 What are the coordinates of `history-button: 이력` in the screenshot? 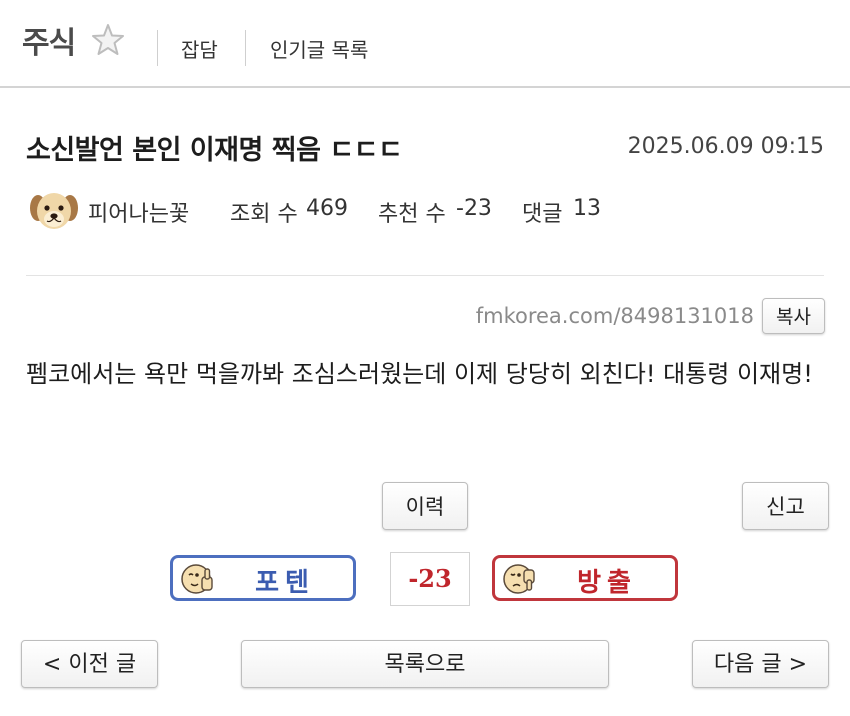 It's located at (425, 506).